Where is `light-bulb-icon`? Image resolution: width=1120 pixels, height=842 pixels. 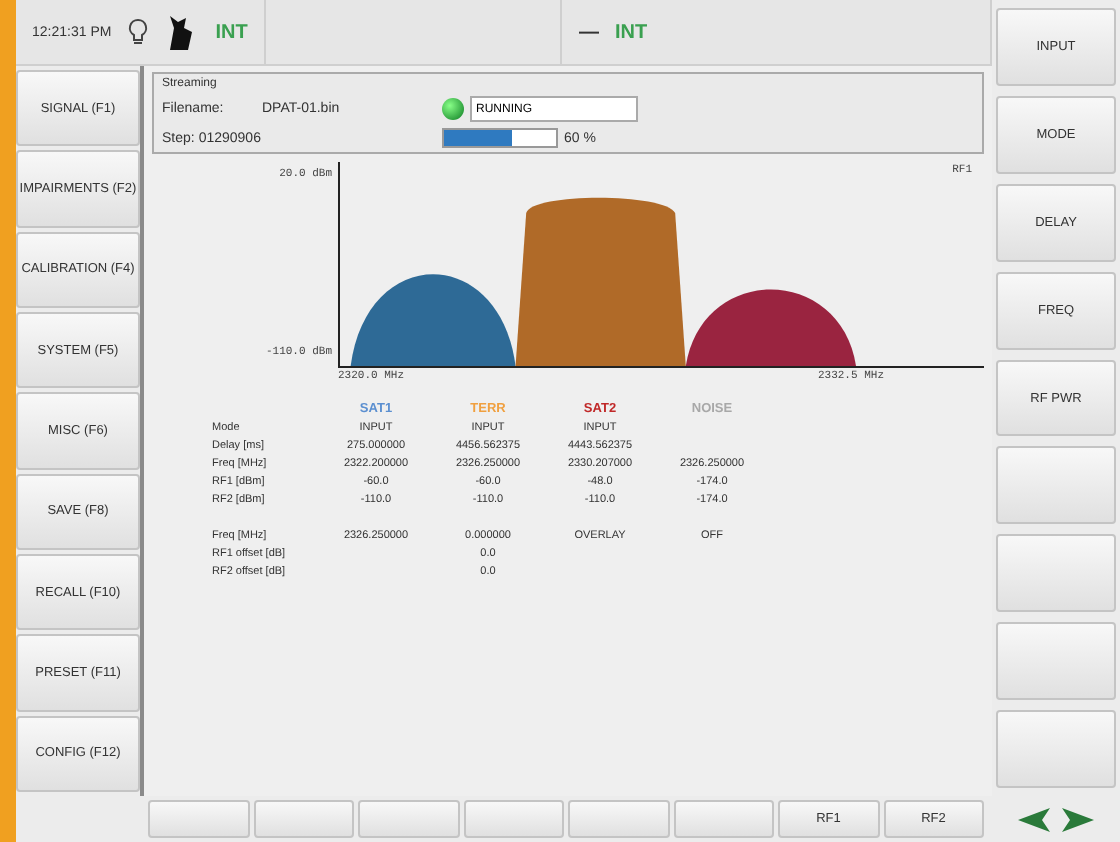
light-bulb-icon is located at coordinates (137, 32).